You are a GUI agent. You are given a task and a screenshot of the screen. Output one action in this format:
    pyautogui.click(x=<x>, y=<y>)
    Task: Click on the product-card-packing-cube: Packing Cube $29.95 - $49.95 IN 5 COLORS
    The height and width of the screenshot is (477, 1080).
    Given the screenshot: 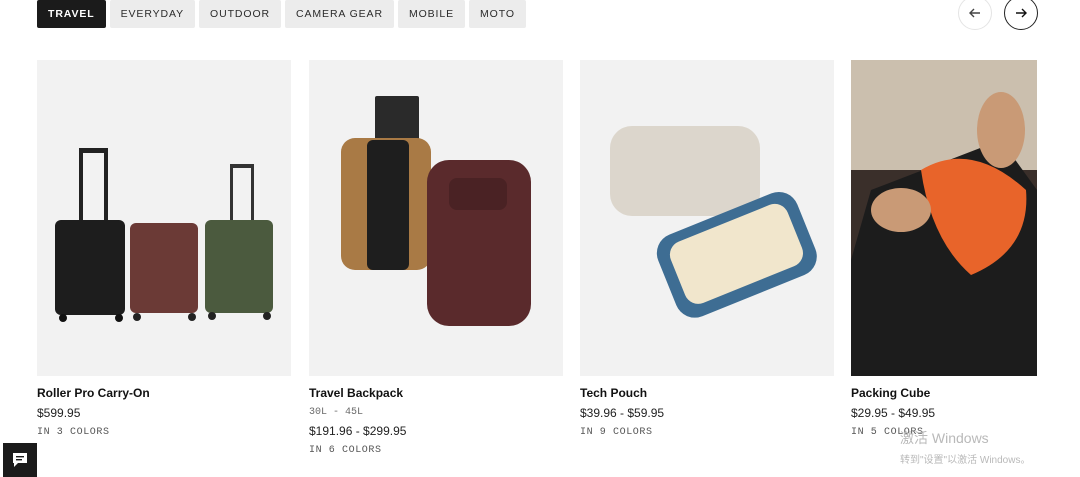 What is the action you would take?
    pyautogui.click(x=944, y=249)
    